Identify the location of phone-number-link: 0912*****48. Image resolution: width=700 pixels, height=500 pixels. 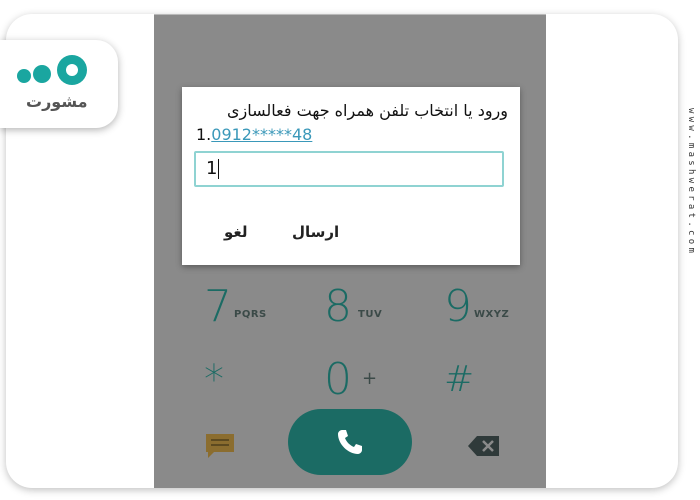
(261, 134).